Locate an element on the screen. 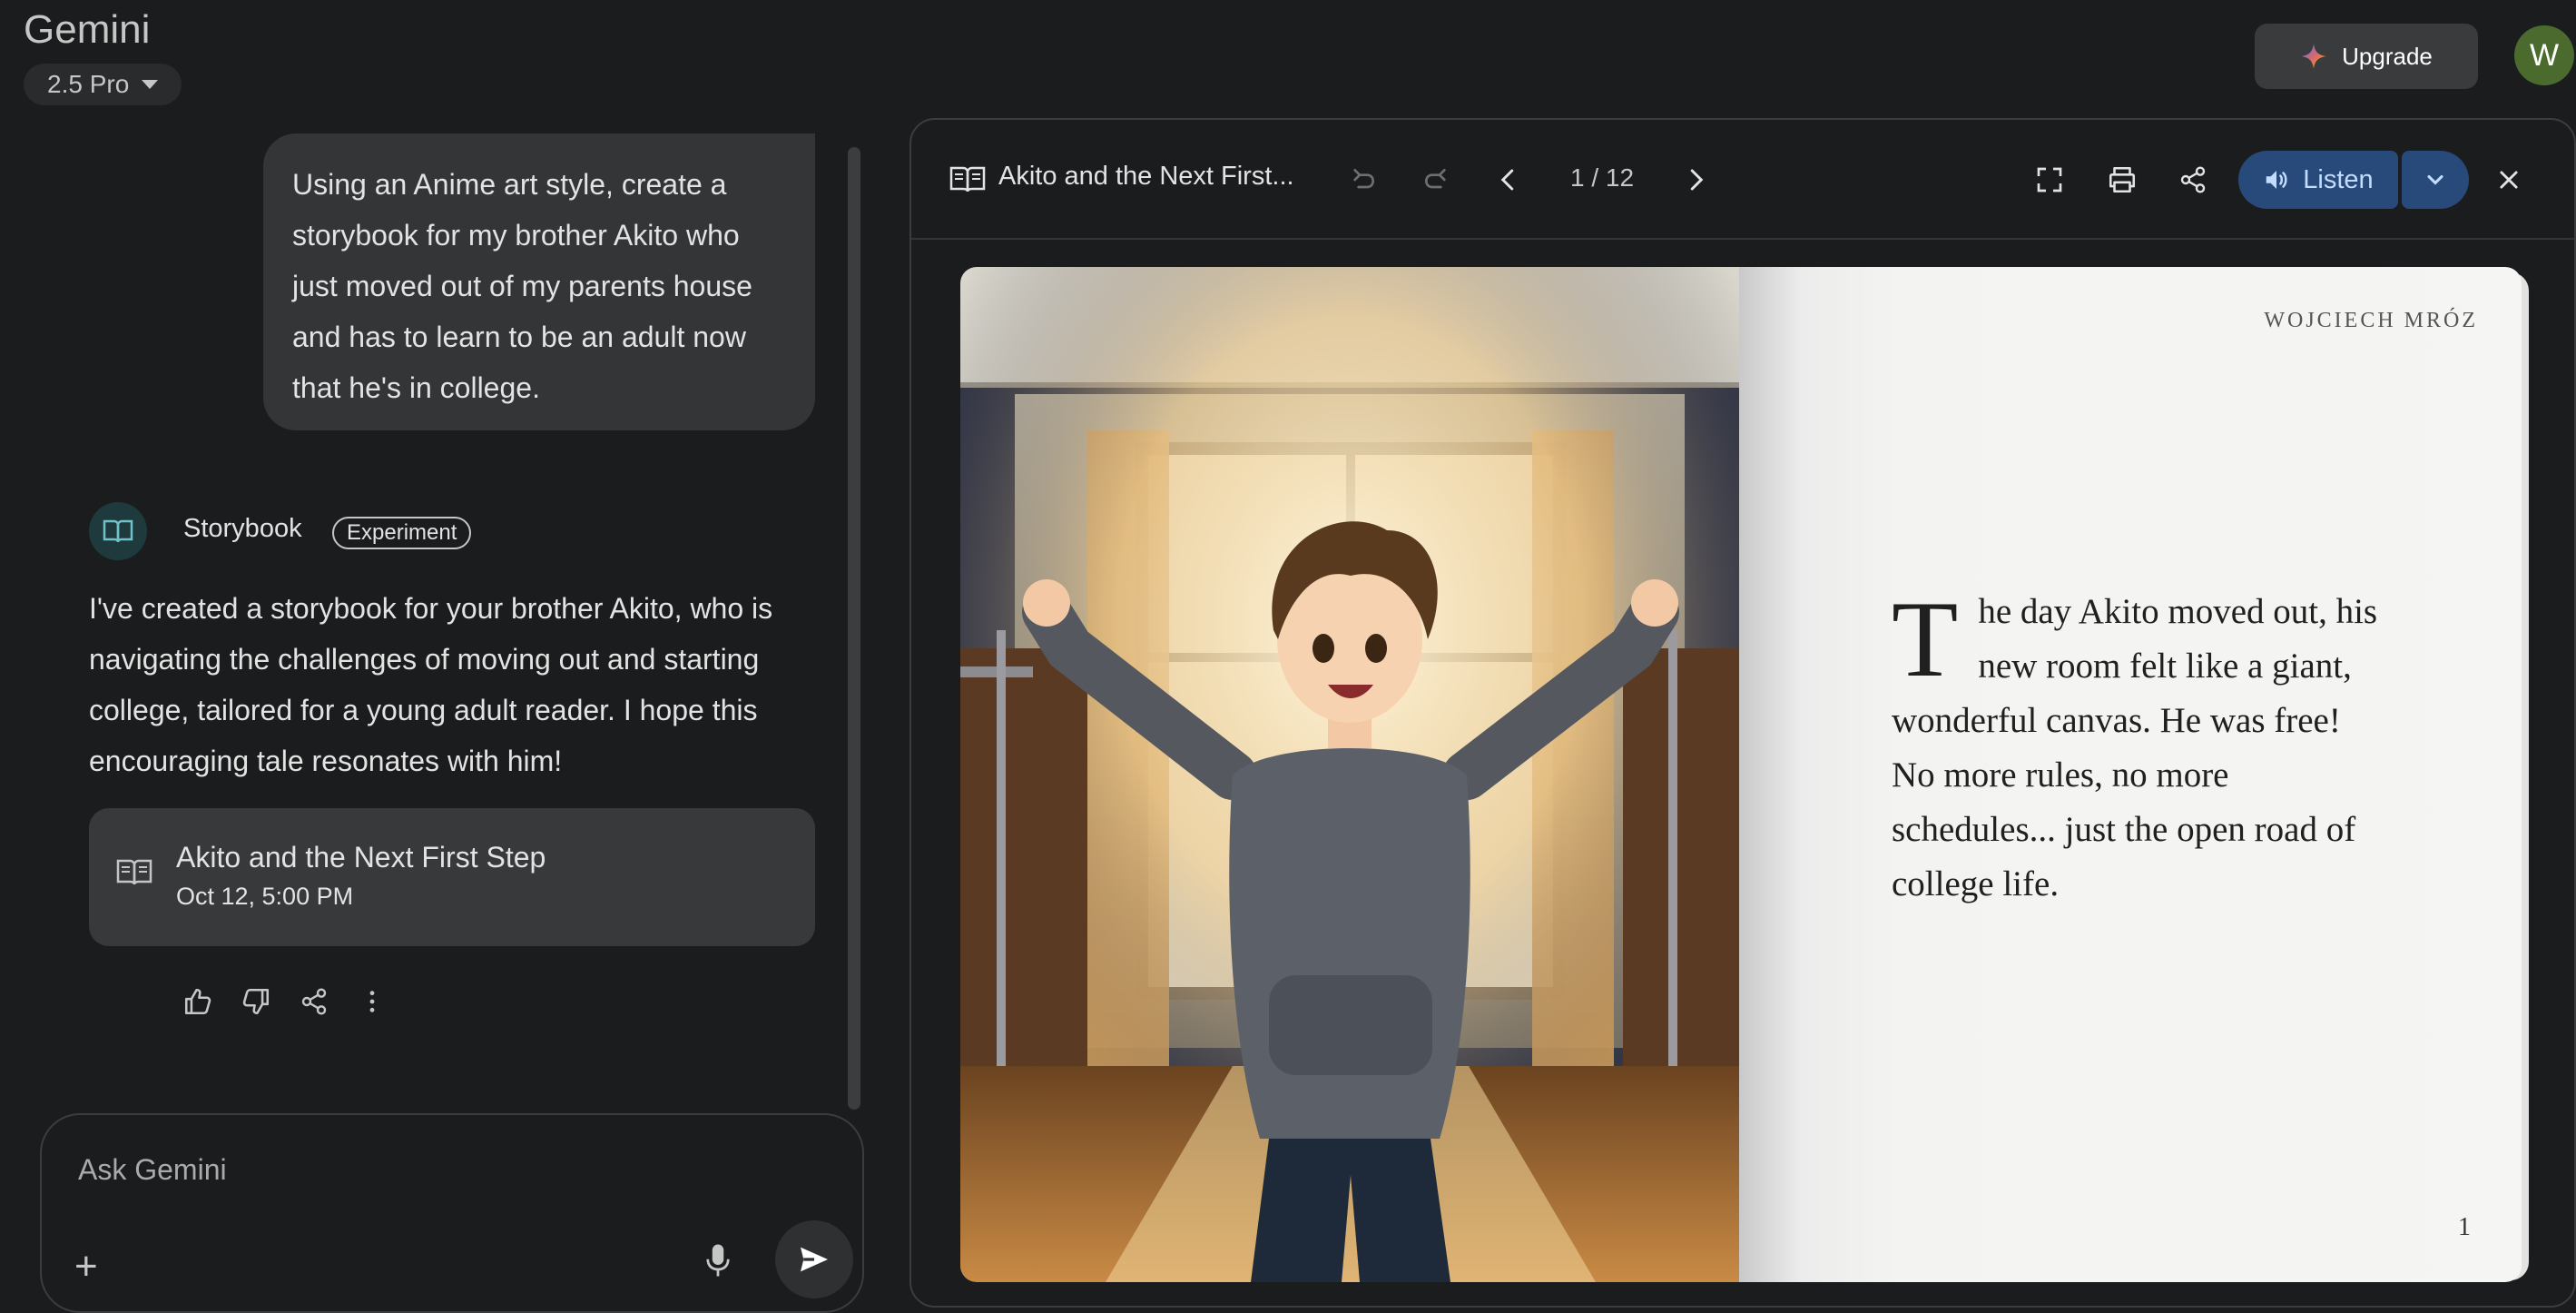 Image resolution: width=2576 pixels, height=1313 pixels. listen-button: Listen is located at coordinates (2318, 180).